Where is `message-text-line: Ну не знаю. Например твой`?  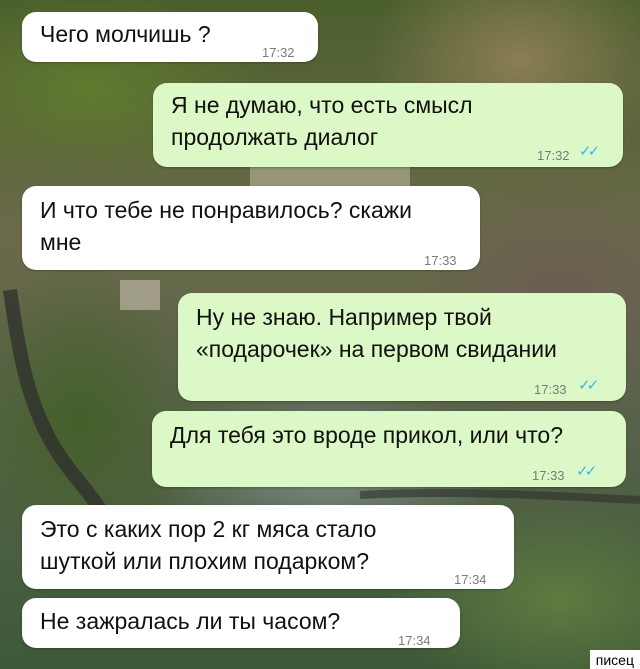
message-text-line: Ну не знаю. Например твой is located at coordinates (344, 317).